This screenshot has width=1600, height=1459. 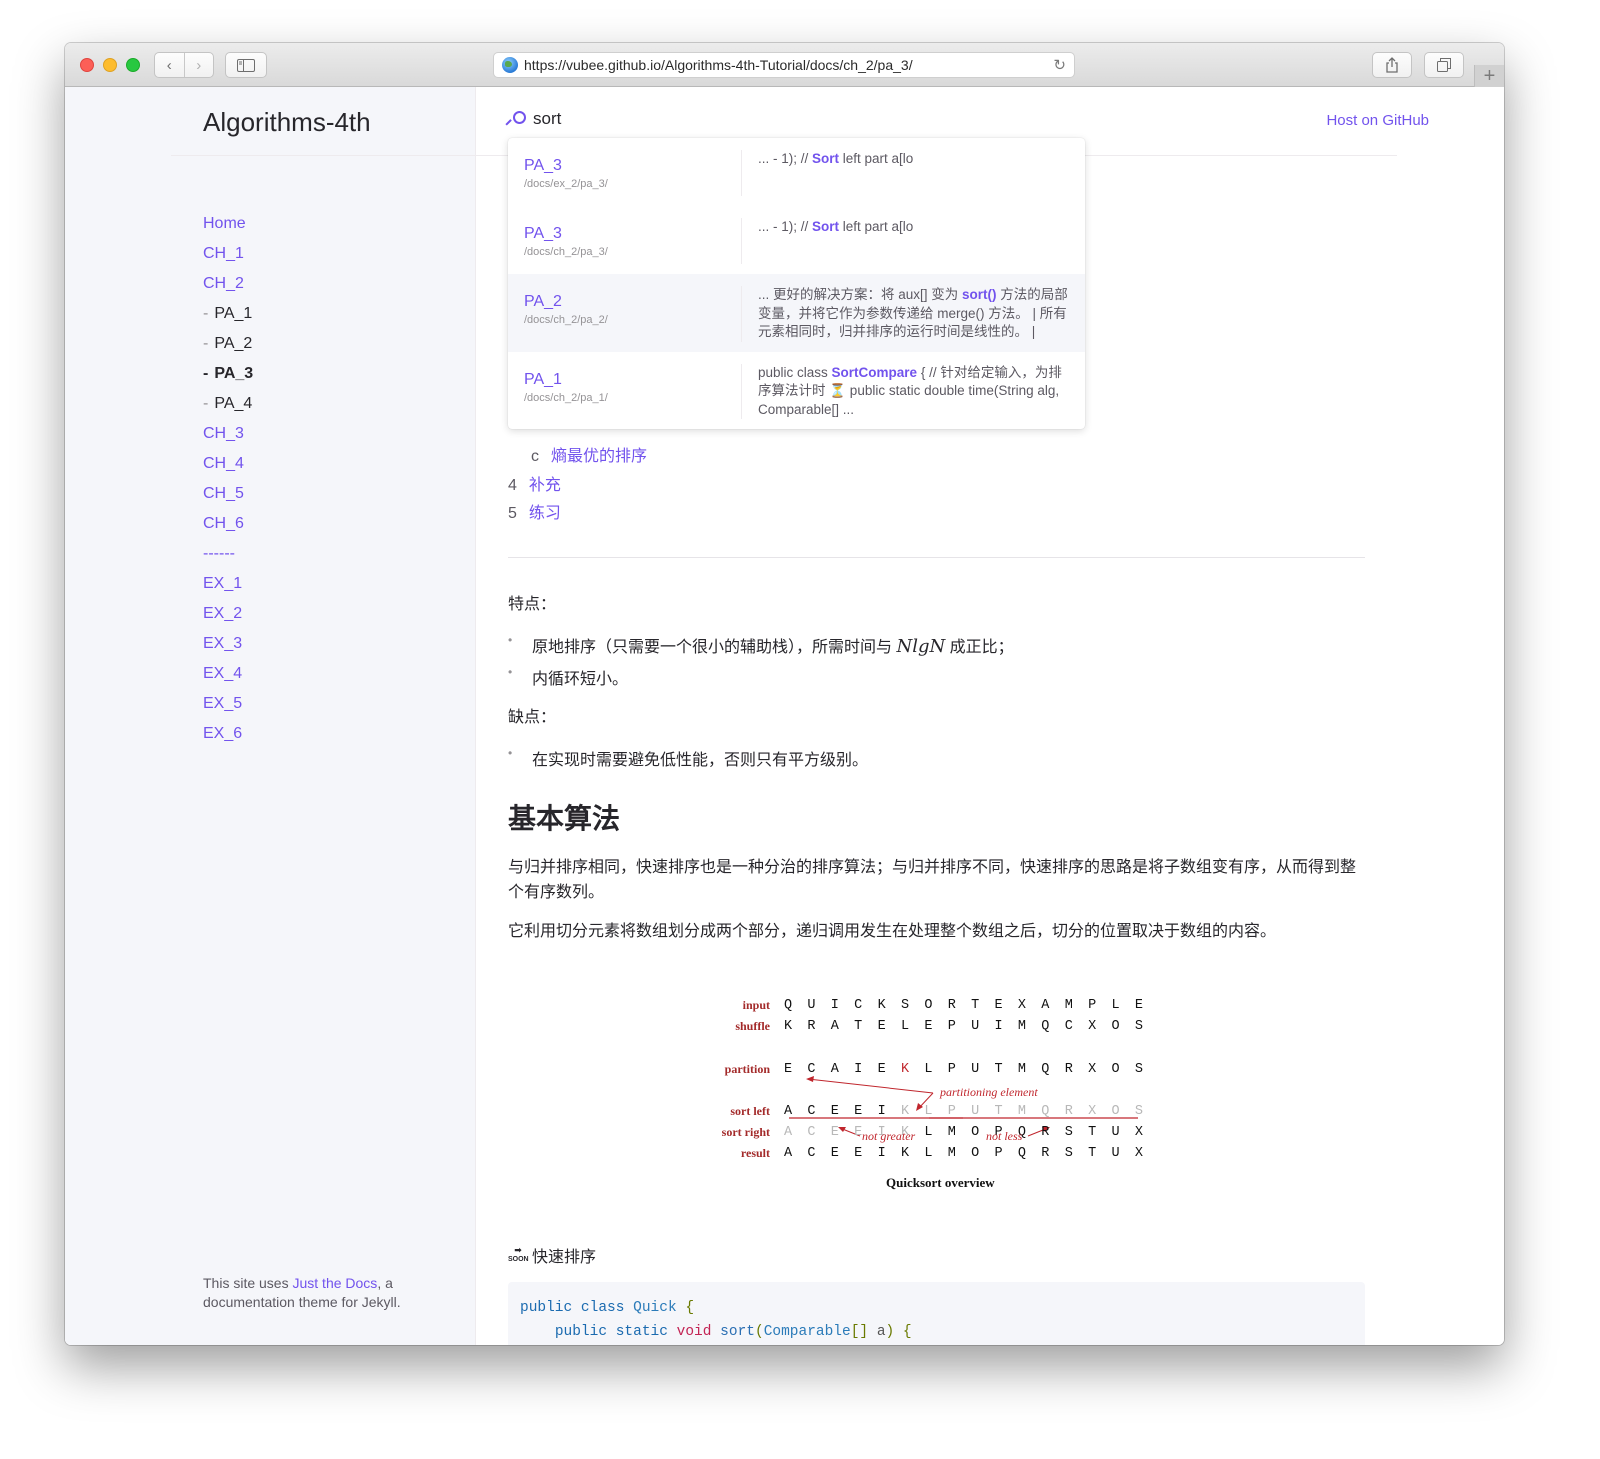 I want to click on sidebar-item-home: Home, so click(x=228, y=224).